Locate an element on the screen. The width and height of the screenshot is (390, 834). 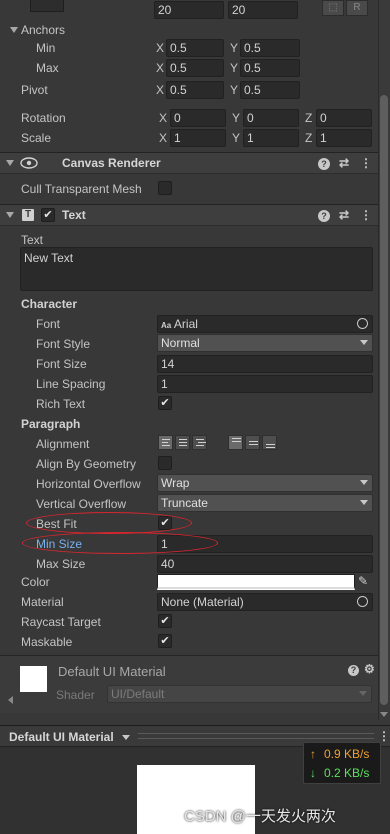
anchor-min-y-field: 0.5 is located at coordinates (270, 48).